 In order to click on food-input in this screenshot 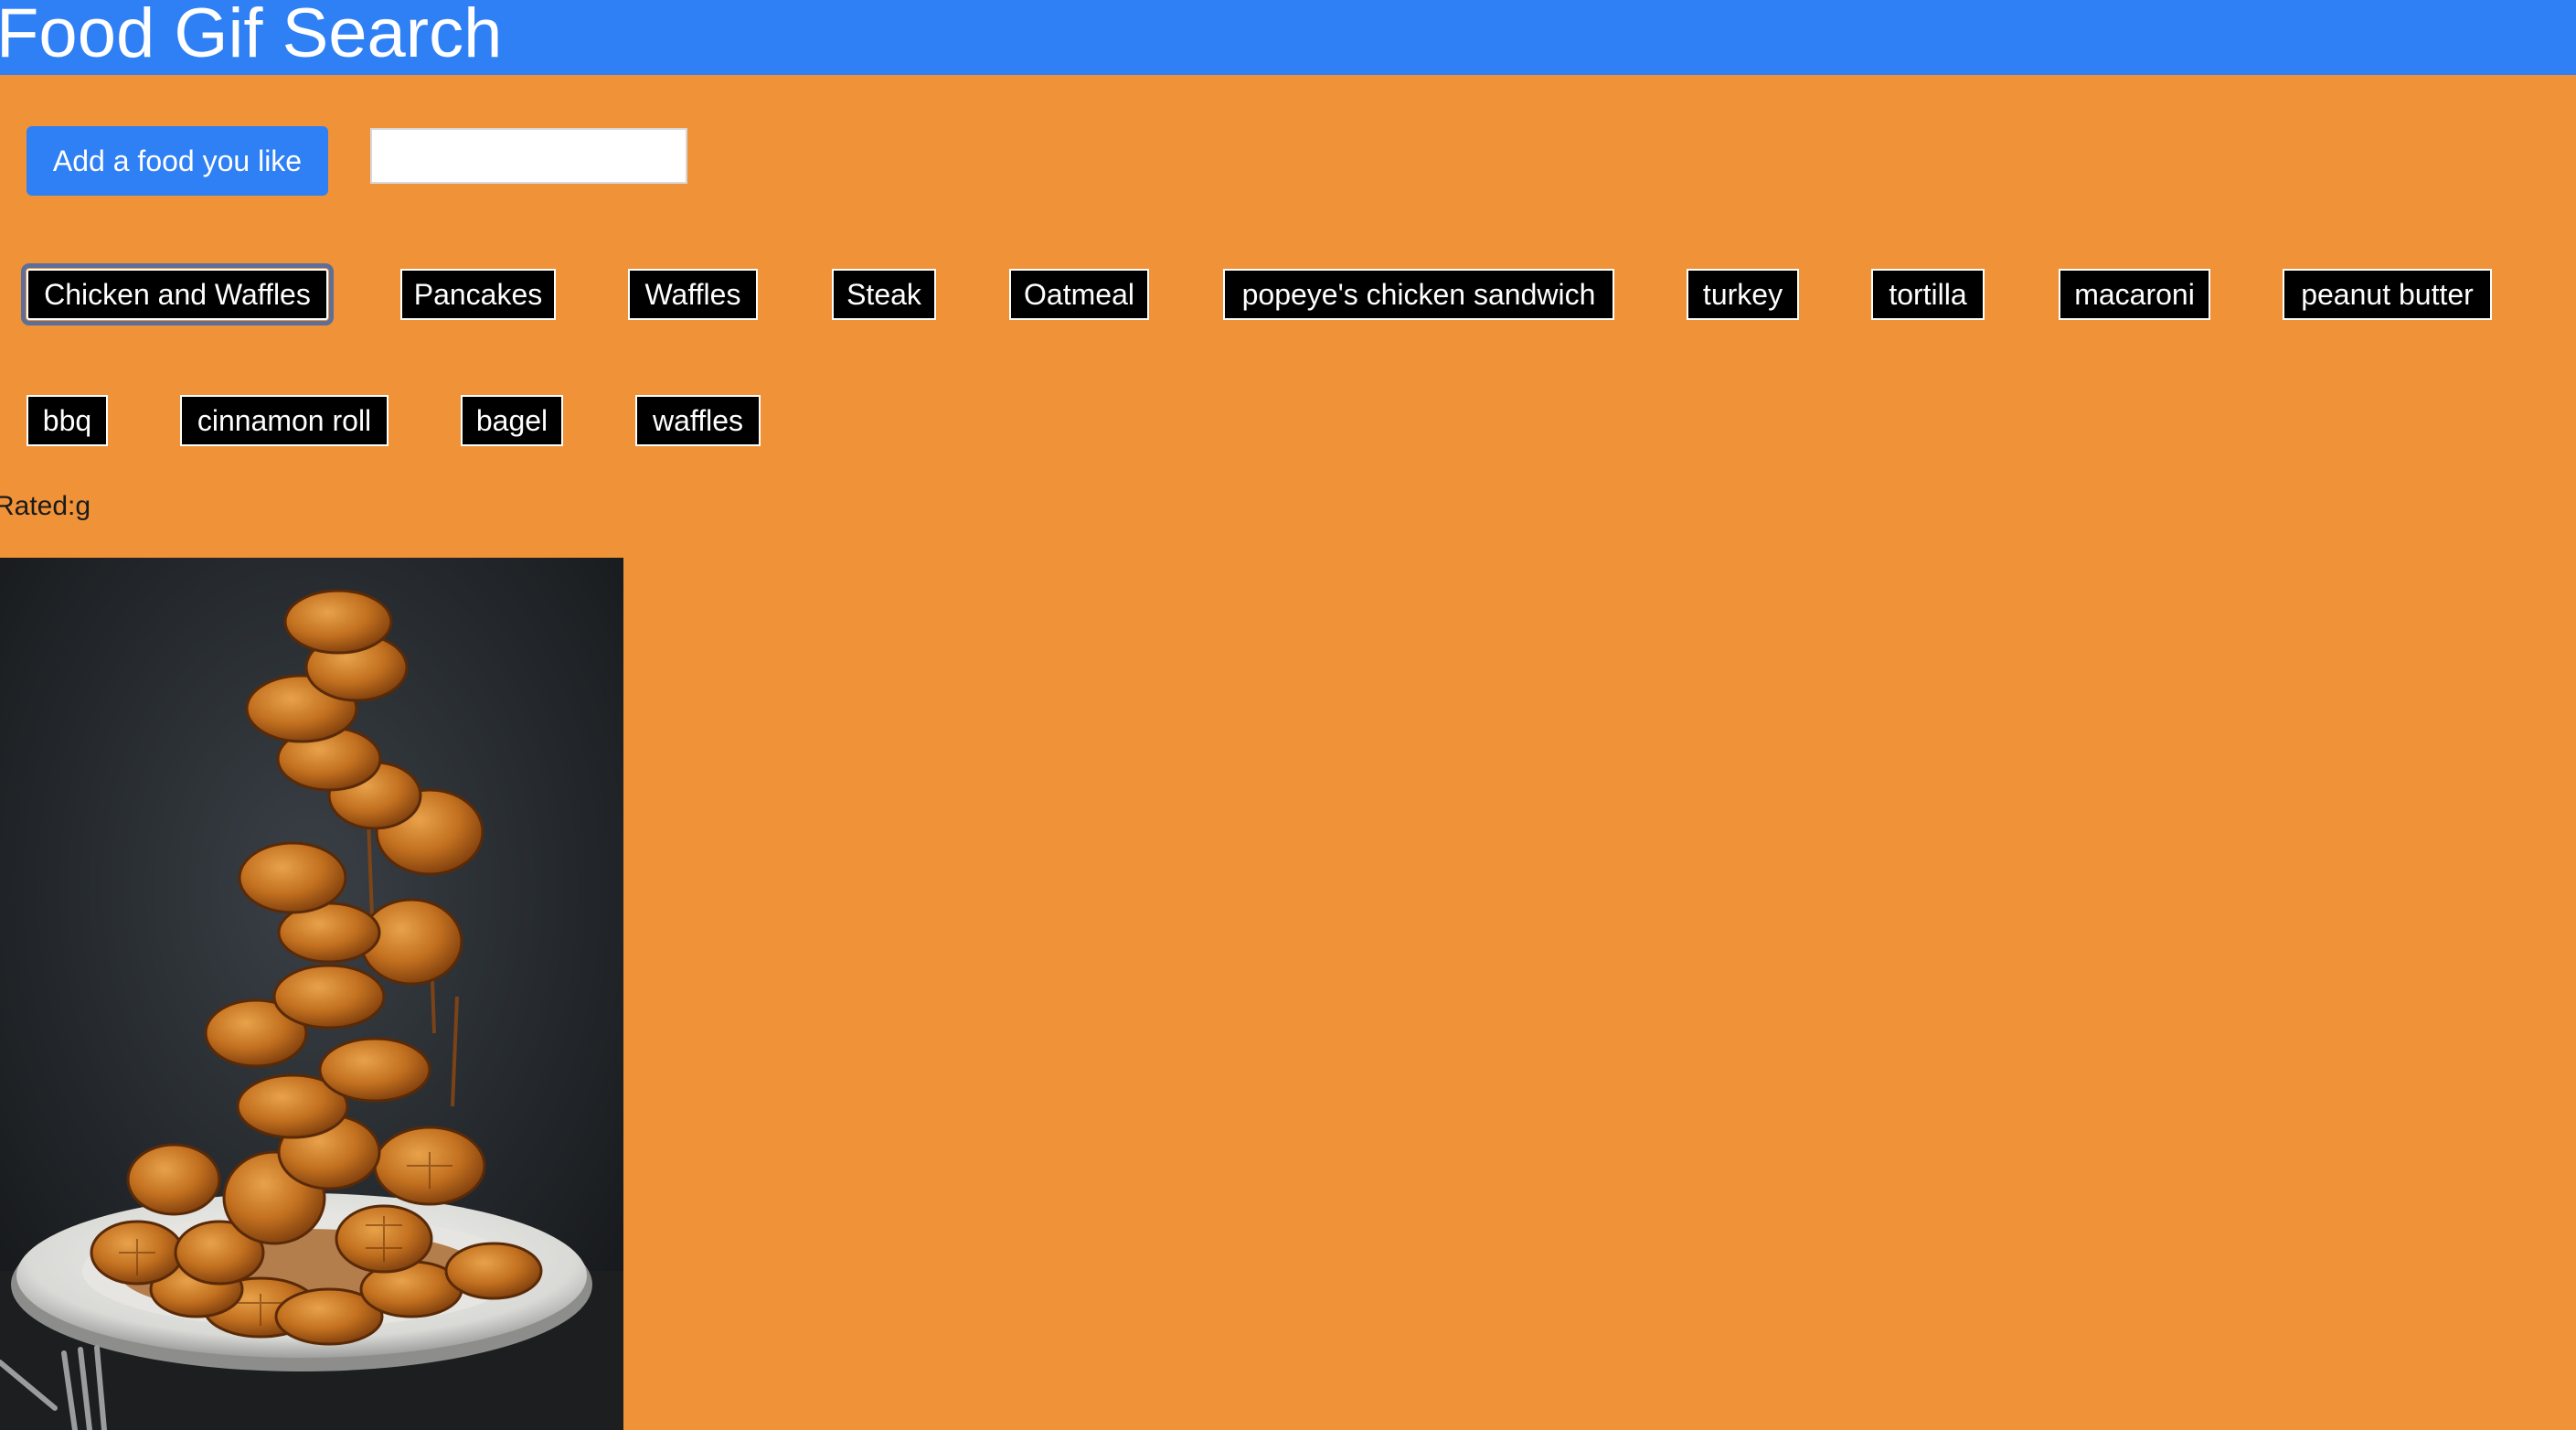, I will do `click(528, 156)`.